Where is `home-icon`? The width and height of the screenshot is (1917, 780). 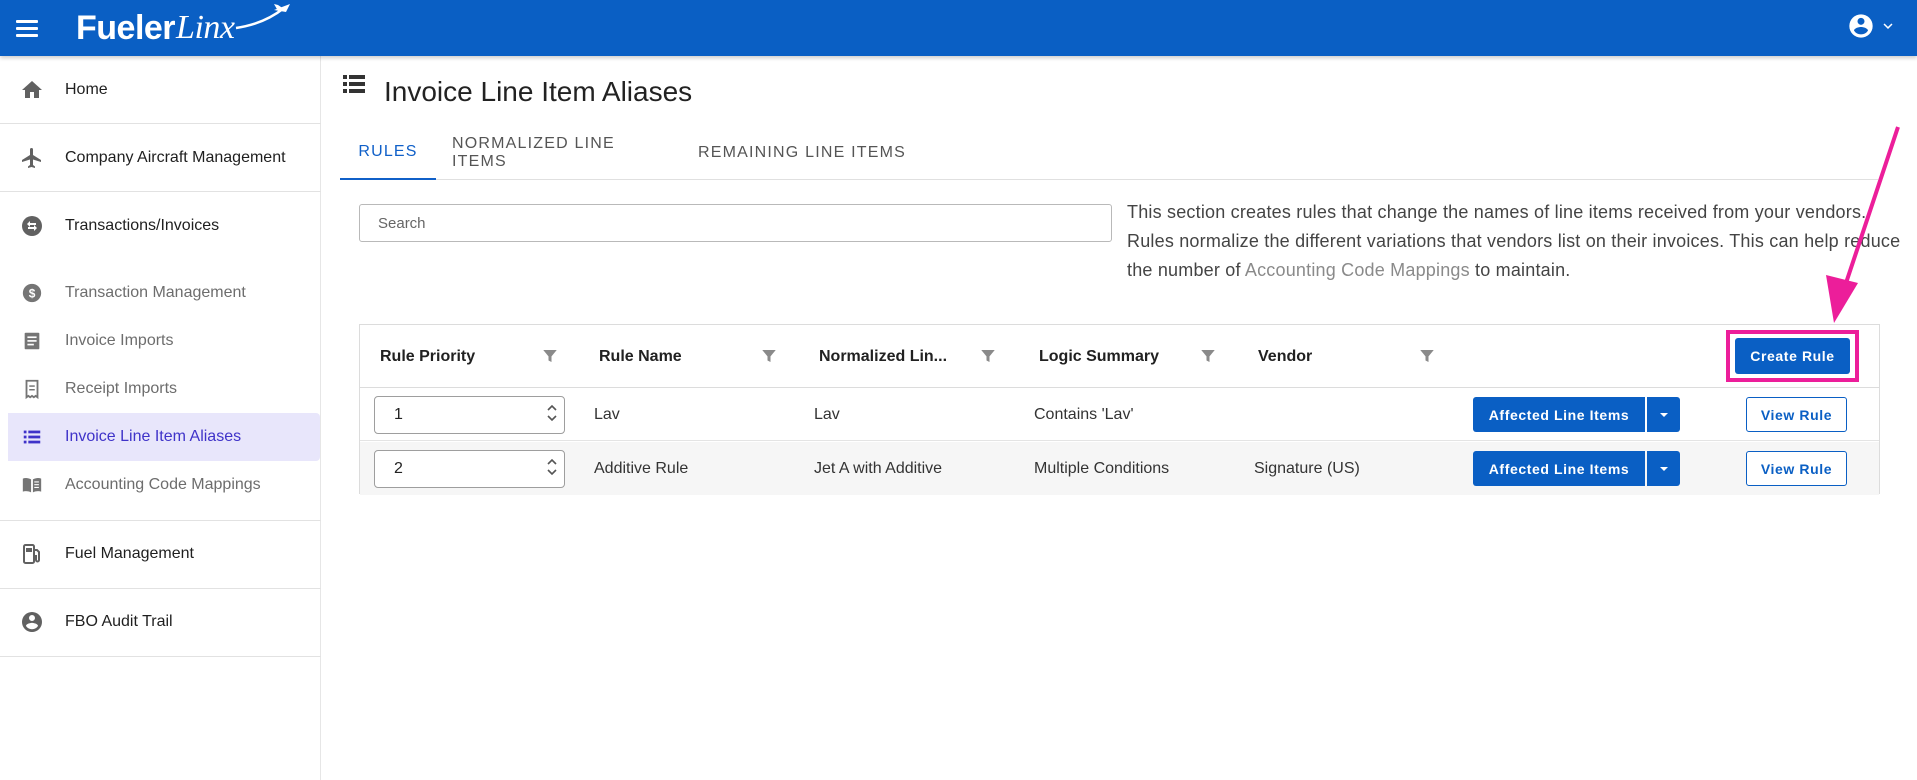 home-icon is located at coordinates (32, 90).